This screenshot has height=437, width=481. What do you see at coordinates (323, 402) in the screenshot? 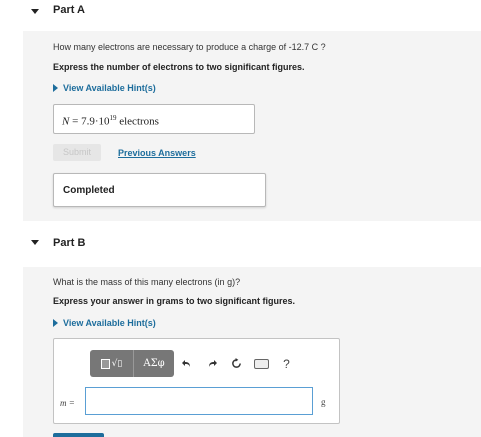
I see `unit-label: g` at bounding box center [323, 402].